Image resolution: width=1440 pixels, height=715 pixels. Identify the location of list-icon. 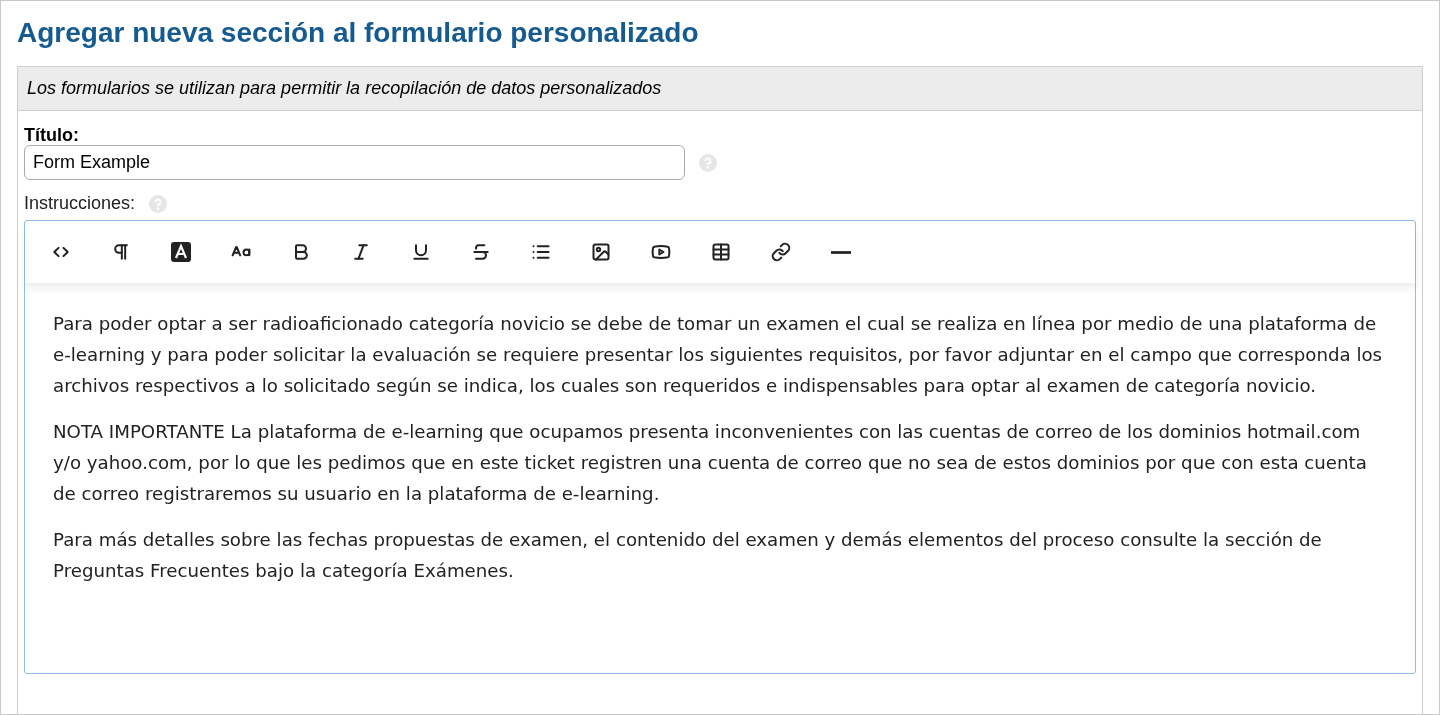
(541, 252).